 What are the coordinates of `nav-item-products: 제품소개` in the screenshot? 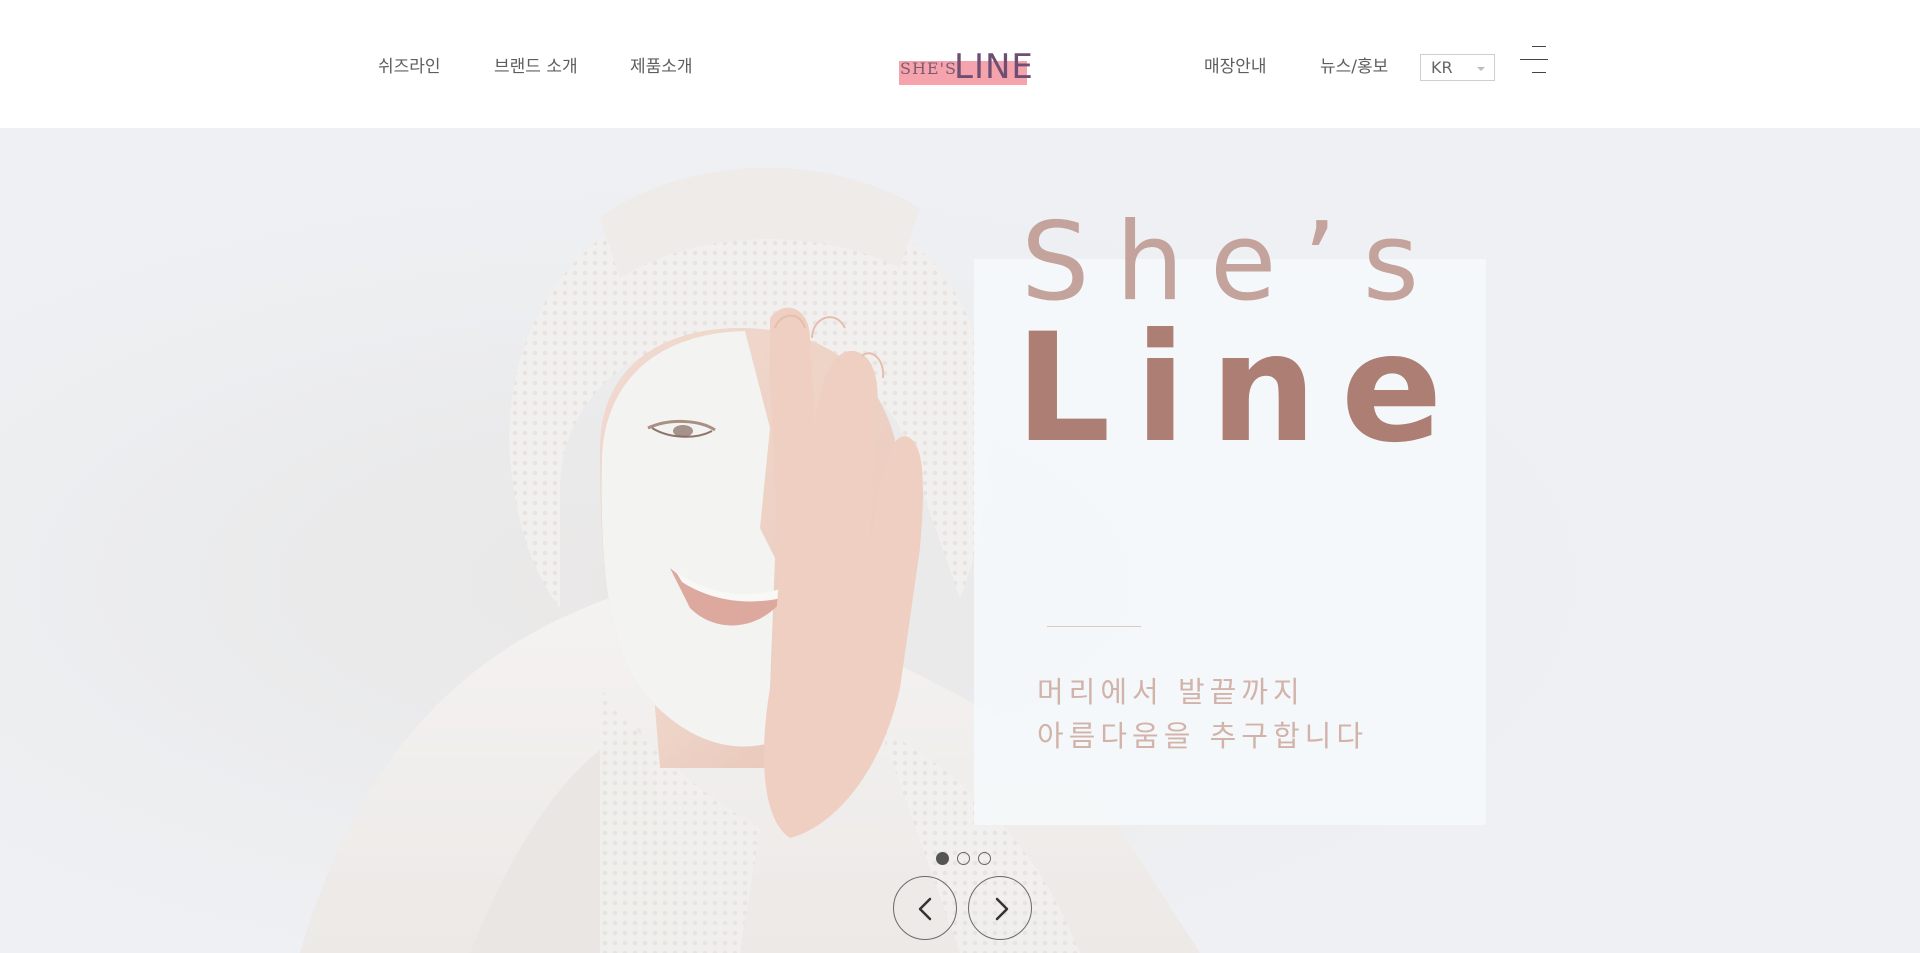 It's located at (661, 64).